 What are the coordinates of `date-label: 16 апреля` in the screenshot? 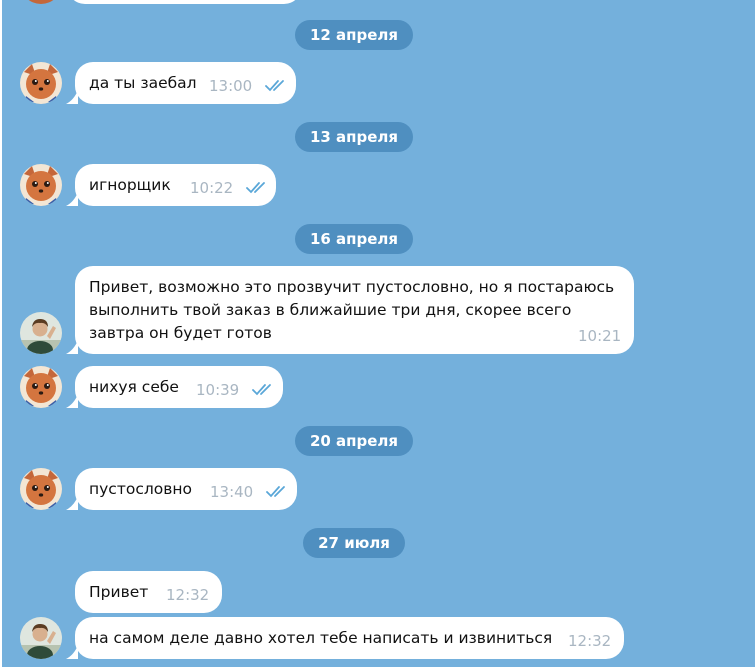 It's located at (354, 239).